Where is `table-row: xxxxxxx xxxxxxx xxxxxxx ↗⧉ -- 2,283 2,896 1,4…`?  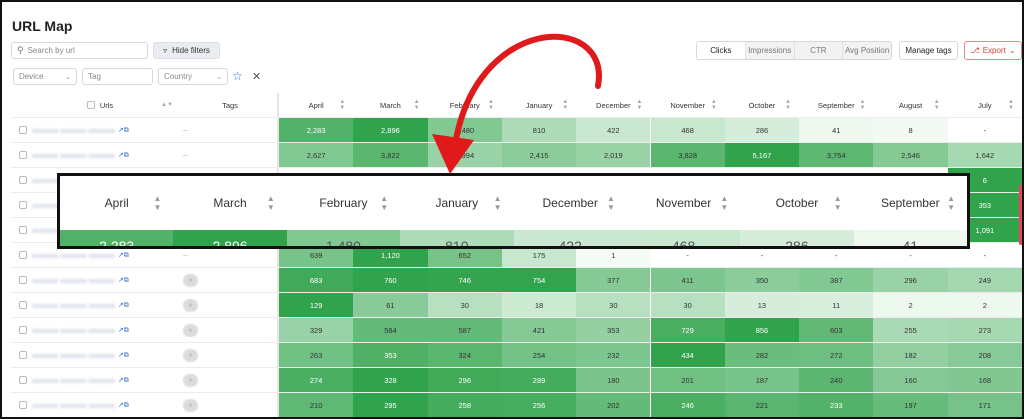
table-row: xxxxxxx xxxxxxx xxxxxxx ↗⧉ -- 2,283 2,896 1,4… is located at coordinates (516, 130).